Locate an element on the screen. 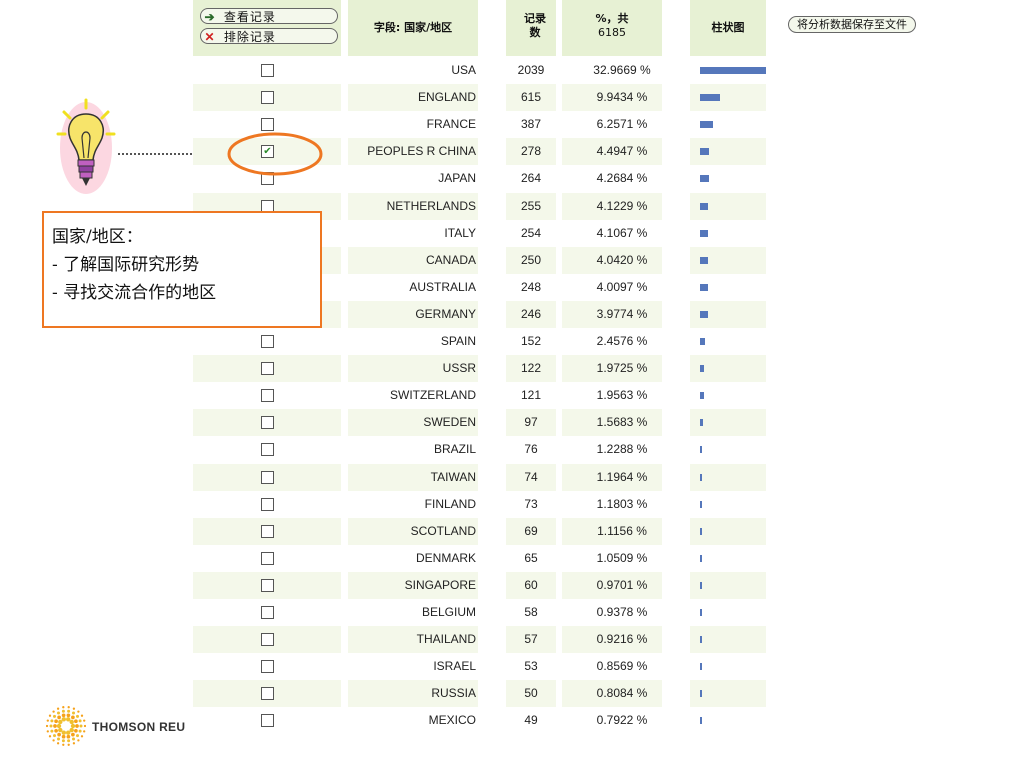  callout-line-1: - 了解国际研究形势 is located at coordinates (126, 265).